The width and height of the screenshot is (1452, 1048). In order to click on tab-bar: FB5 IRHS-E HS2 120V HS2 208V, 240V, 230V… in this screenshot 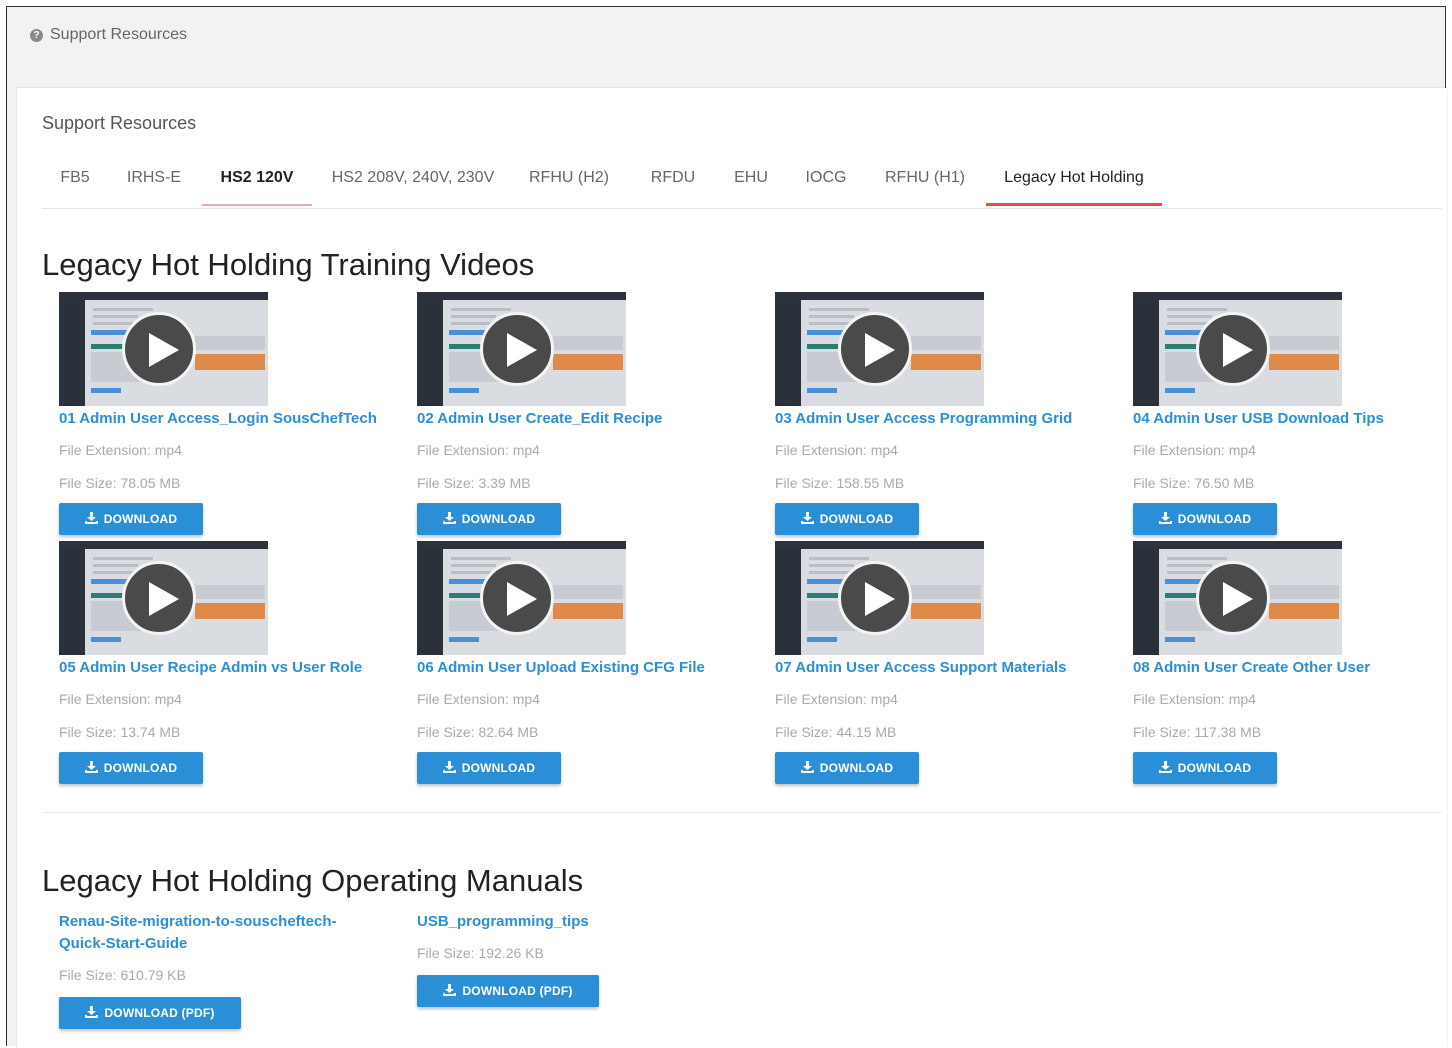, I will do `click(742, 182)`.